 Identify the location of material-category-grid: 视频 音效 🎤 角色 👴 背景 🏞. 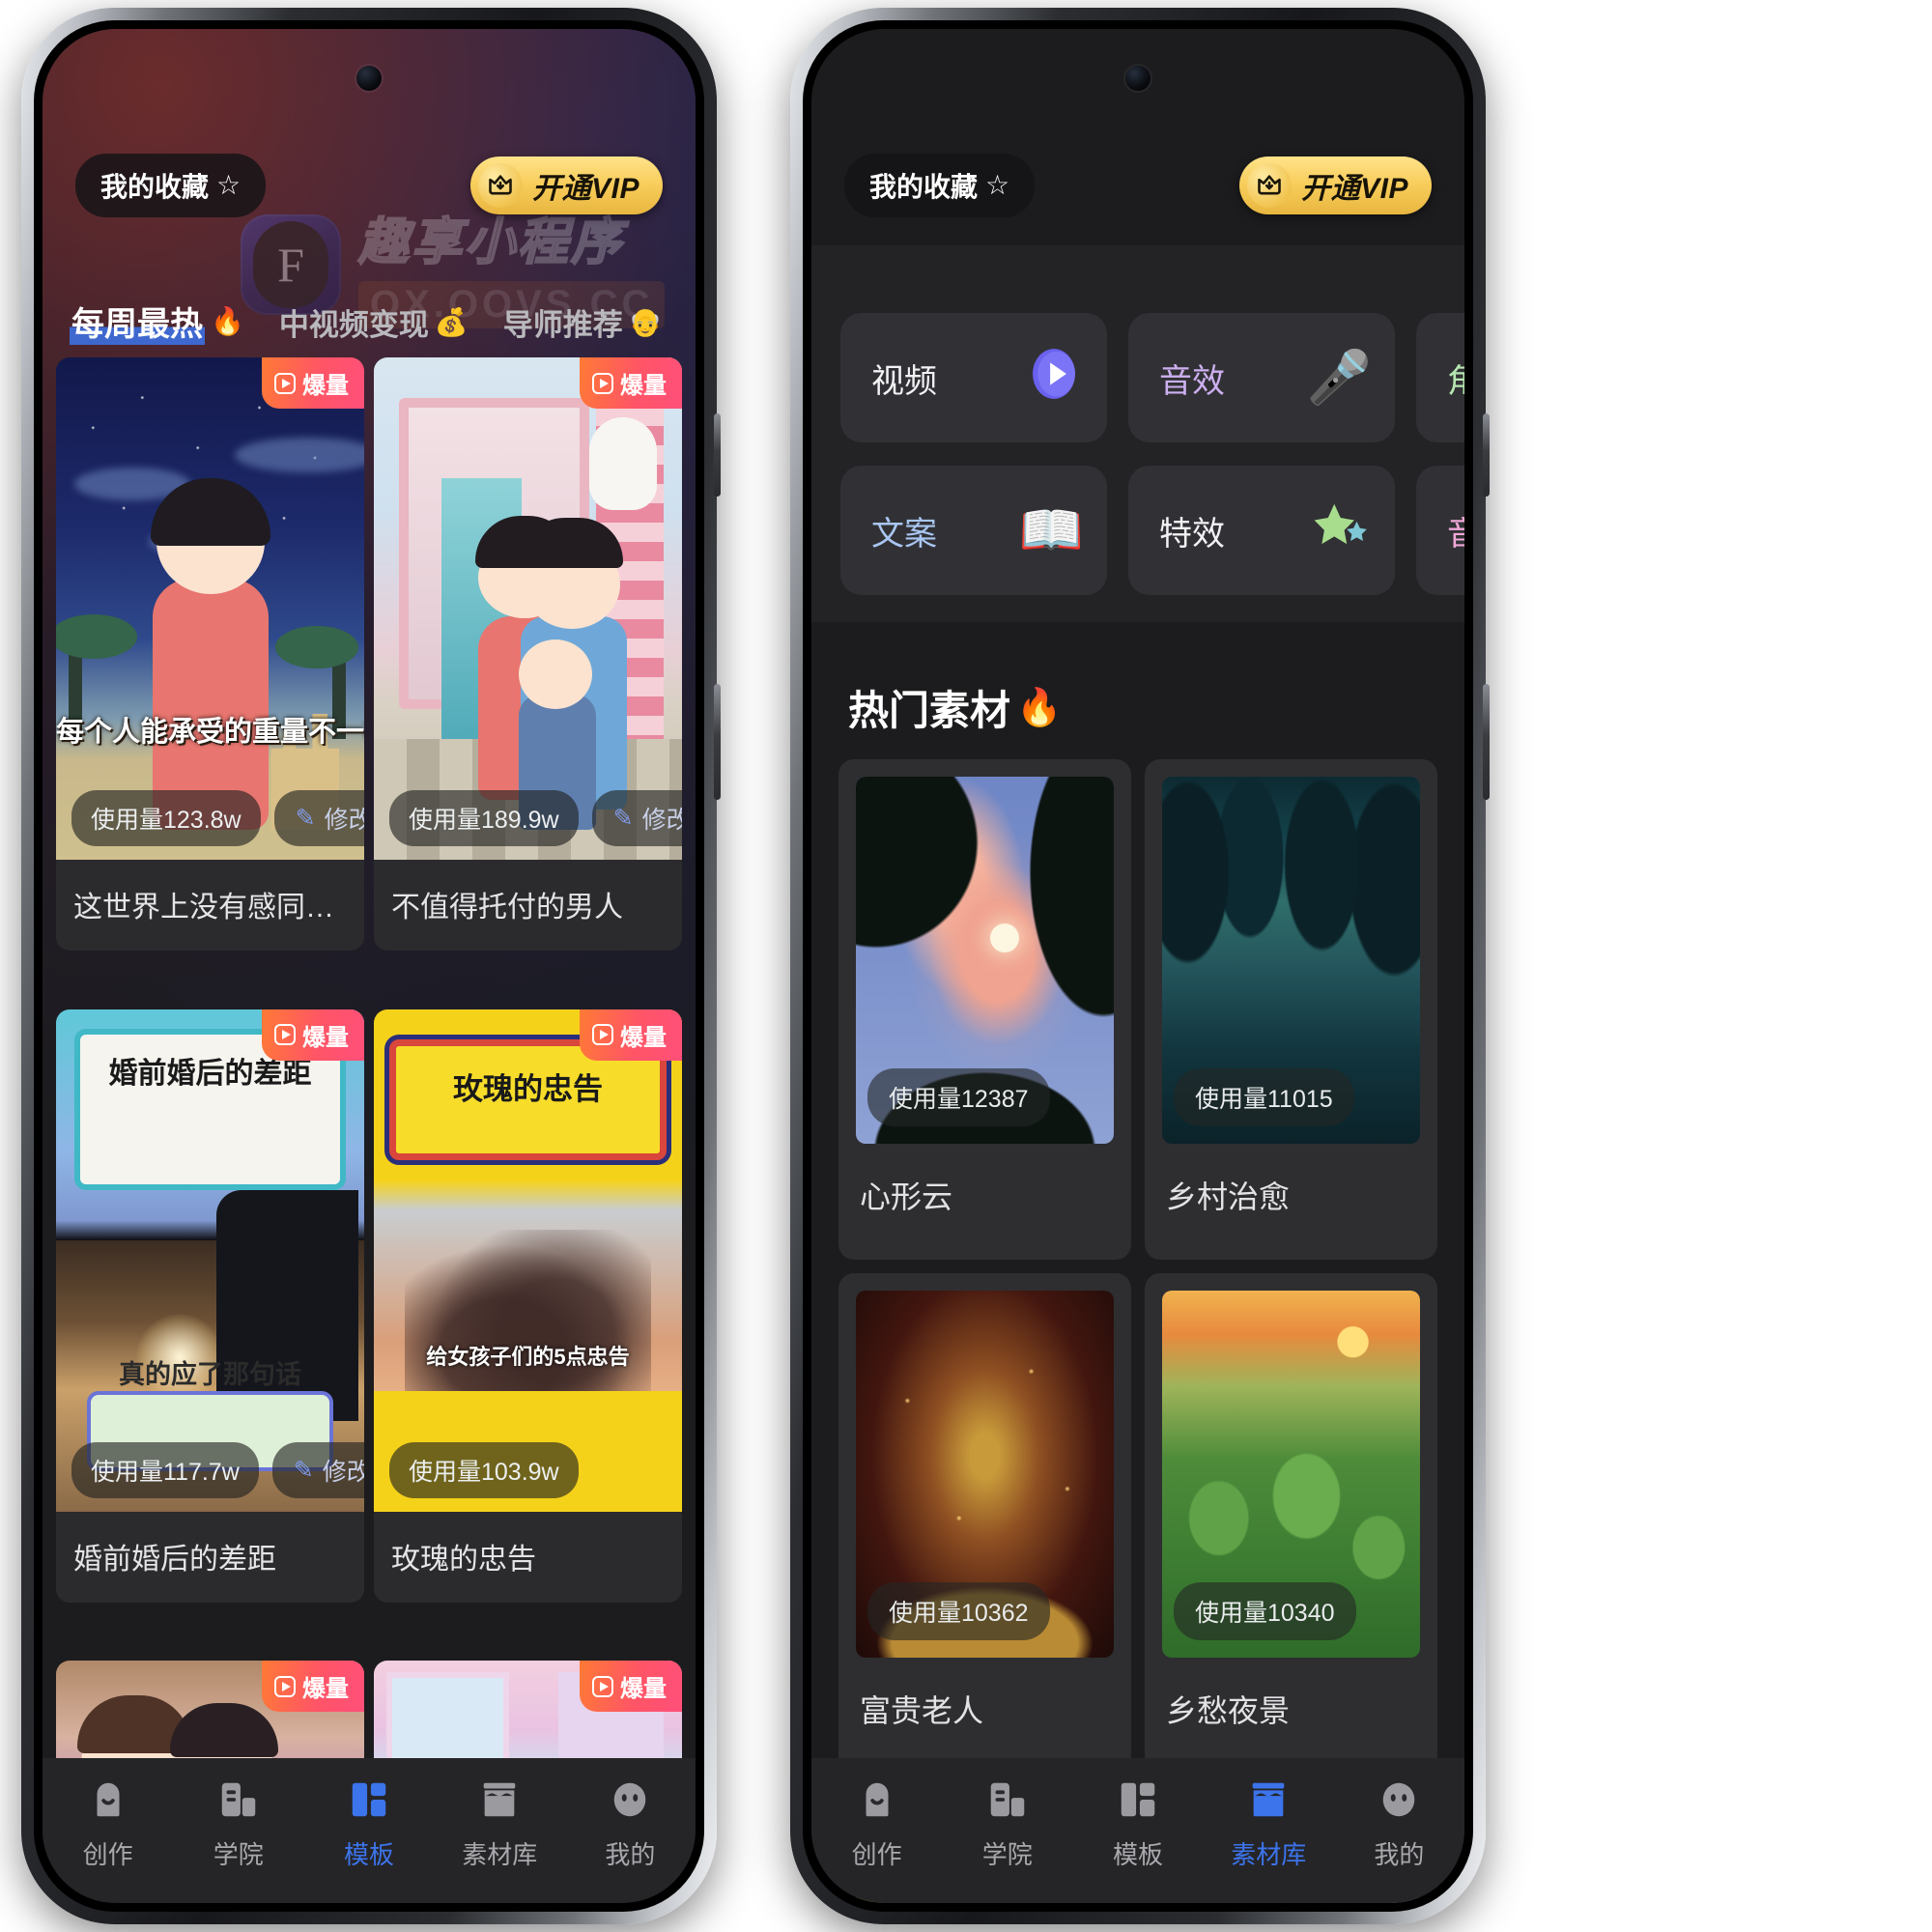
(1152, 454).